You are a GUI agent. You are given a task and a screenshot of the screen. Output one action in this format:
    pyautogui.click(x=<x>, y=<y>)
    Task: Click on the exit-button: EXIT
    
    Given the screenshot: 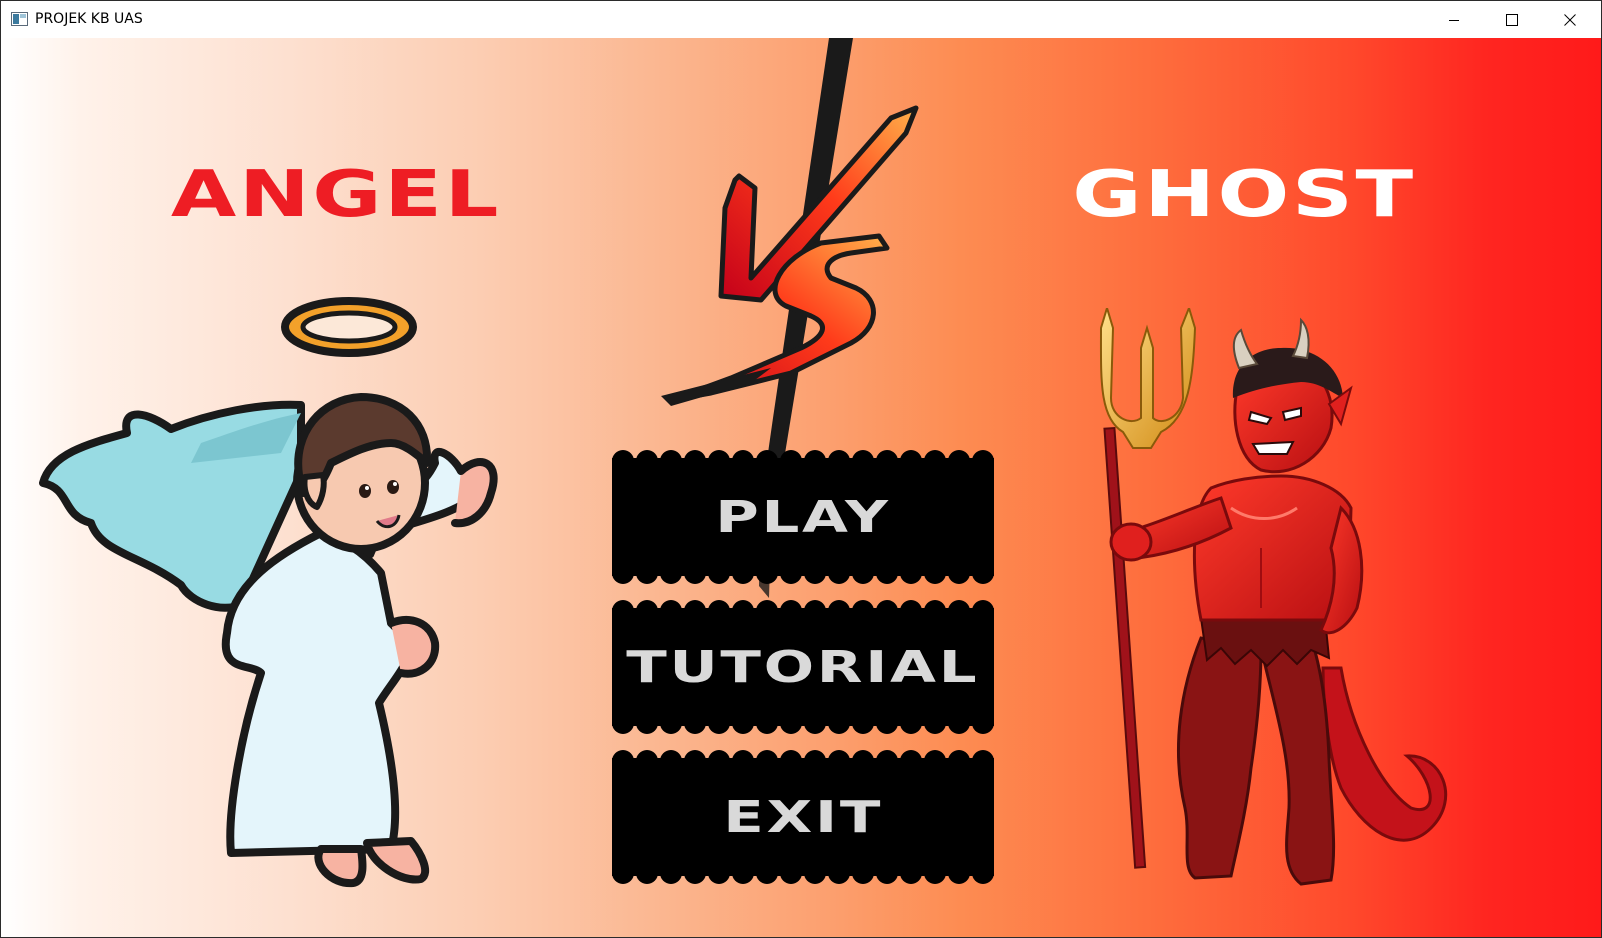 What is the action you would take?
    pyautogui.click(x=803, y=817)
    